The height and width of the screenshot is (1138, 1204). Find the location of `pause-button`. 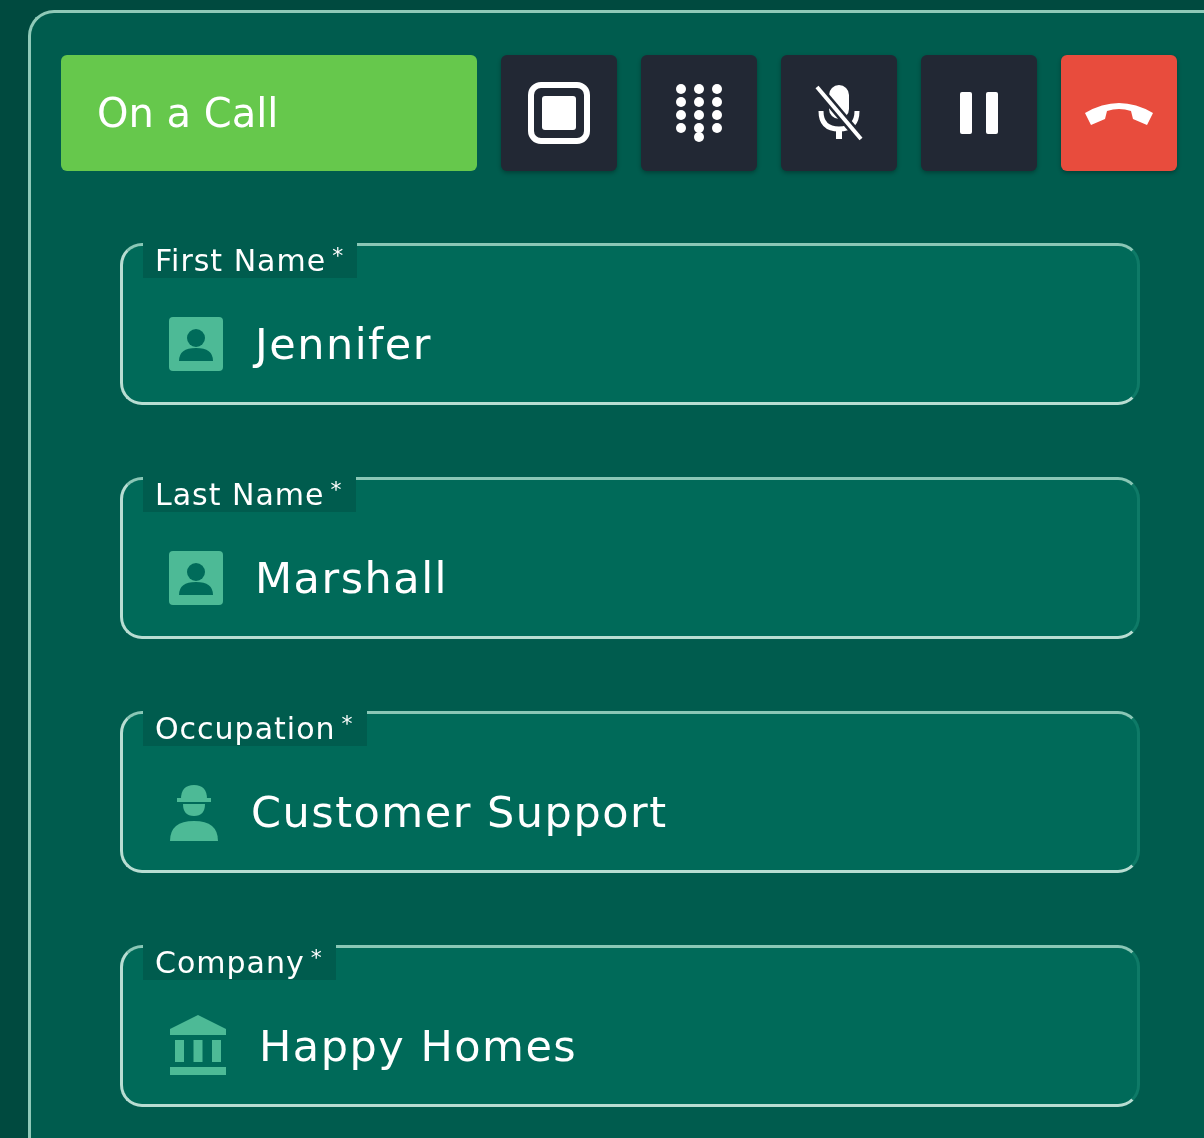

pause-button is located at coordinates (979, 113).